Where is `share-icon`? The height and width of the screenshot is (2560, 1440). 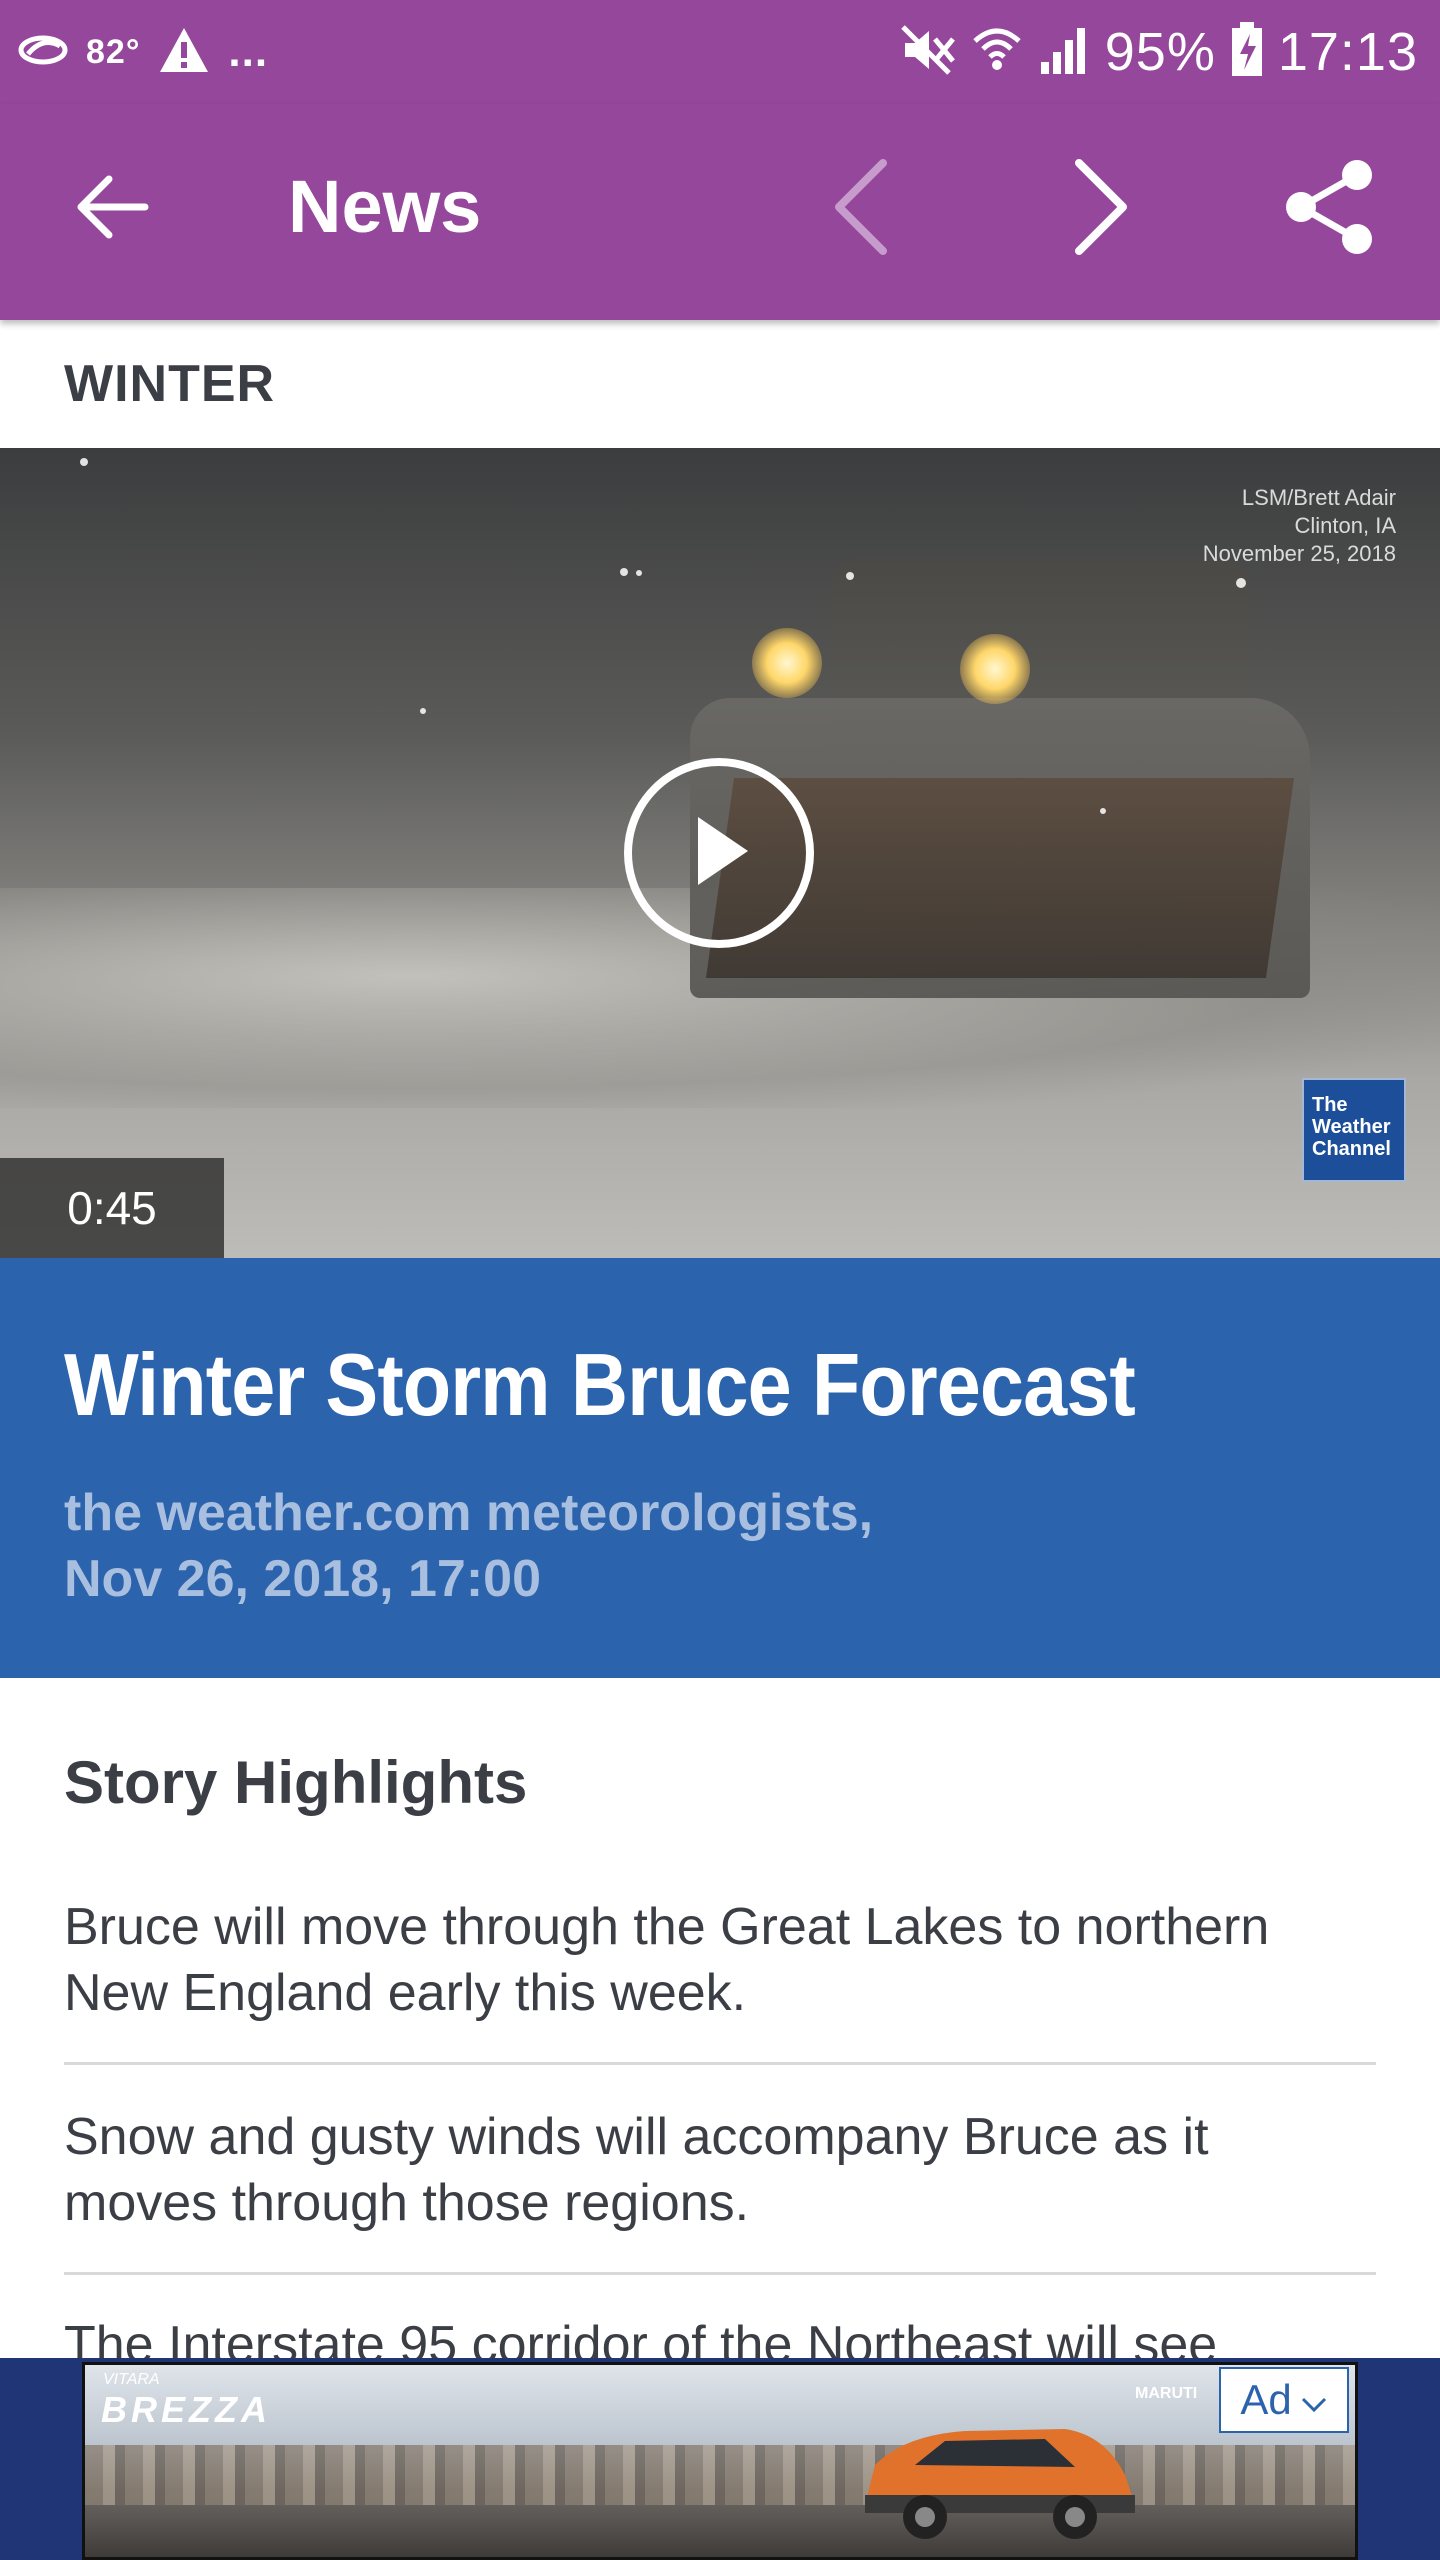
share-icon is located at coordinates (1329, 209).